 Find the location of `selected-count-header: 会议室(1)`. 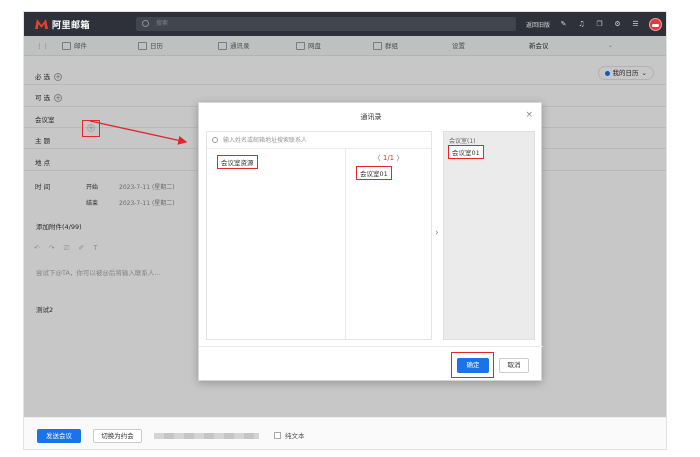

selected-count-header: 会议室(1) is located at coordinates (462, 141).